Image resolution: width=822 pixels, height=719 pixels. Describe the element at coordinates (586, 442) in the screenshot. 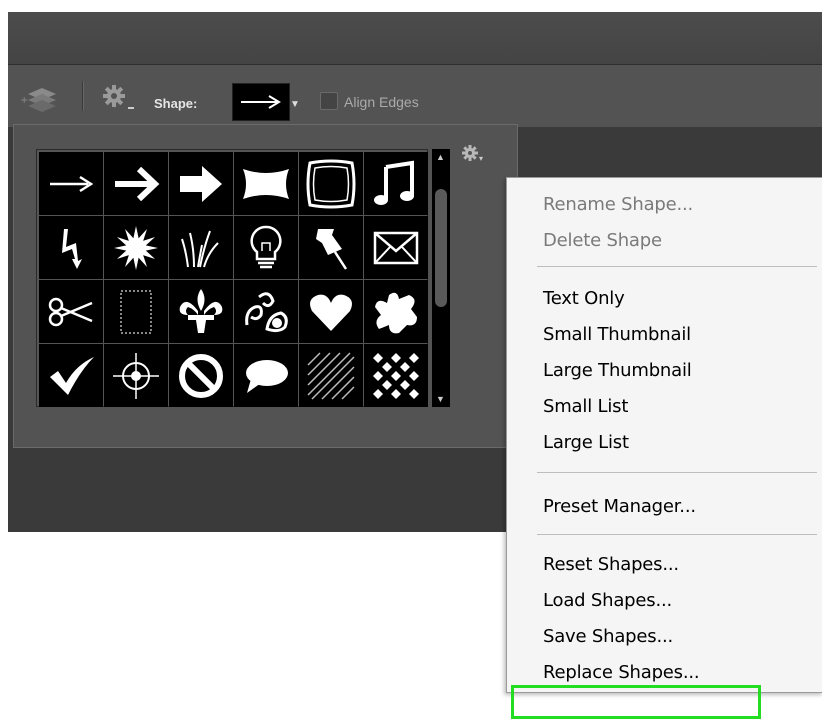

I see `menu-item-large-list: Large List` at that location.